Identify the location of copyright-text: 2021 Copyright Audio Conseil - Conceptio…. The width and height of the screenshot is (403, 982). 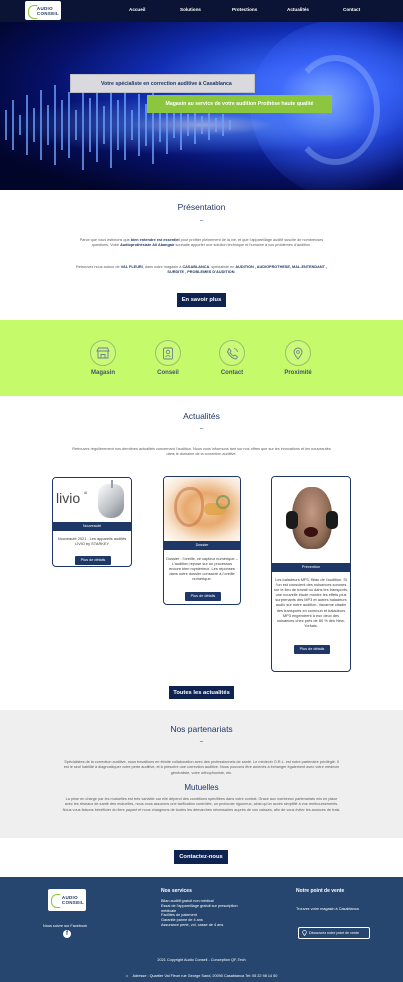
(201, 960).